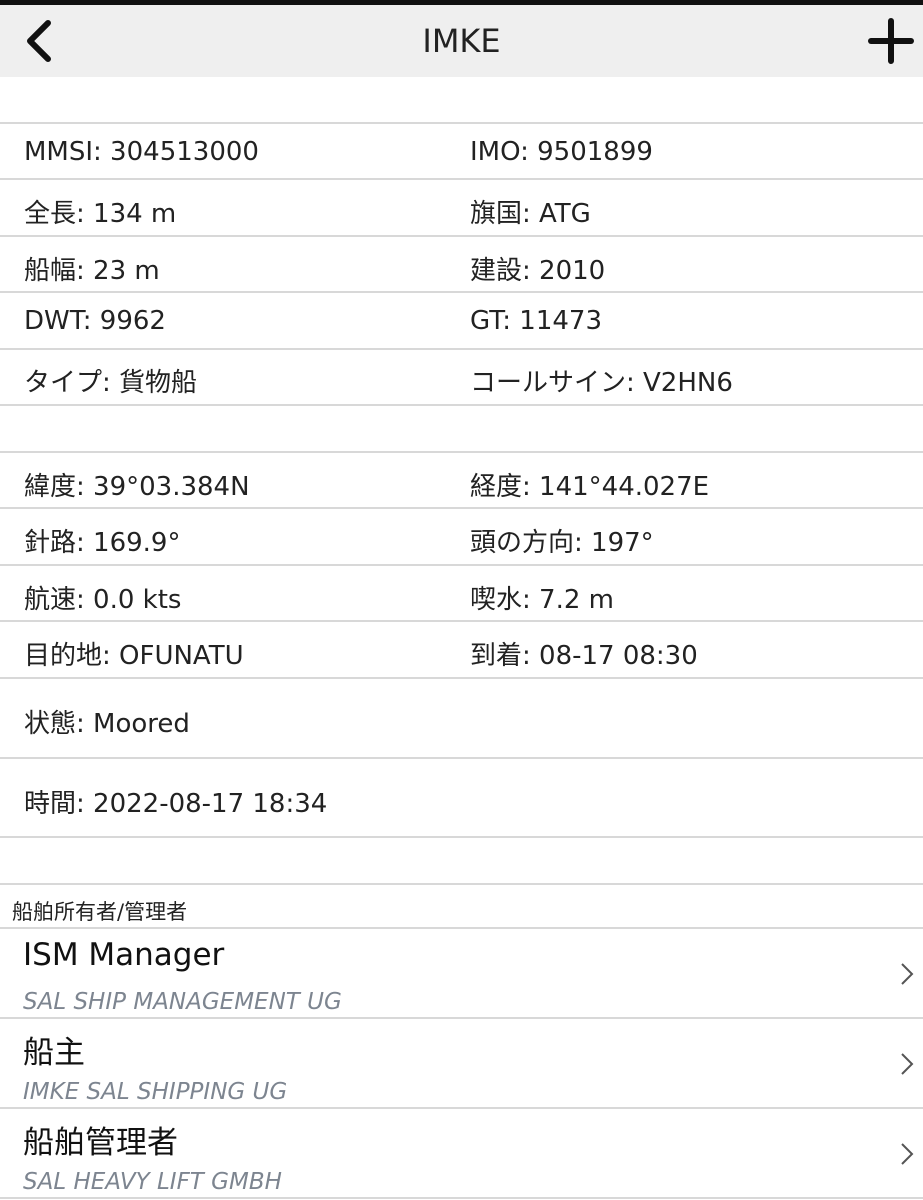 Image resolution: width=923 pixels, height=1200 pixels. Describe the element at coordinates (100, 214) in the screenshot. I see `length-value: 全長: 134 m` at that location.